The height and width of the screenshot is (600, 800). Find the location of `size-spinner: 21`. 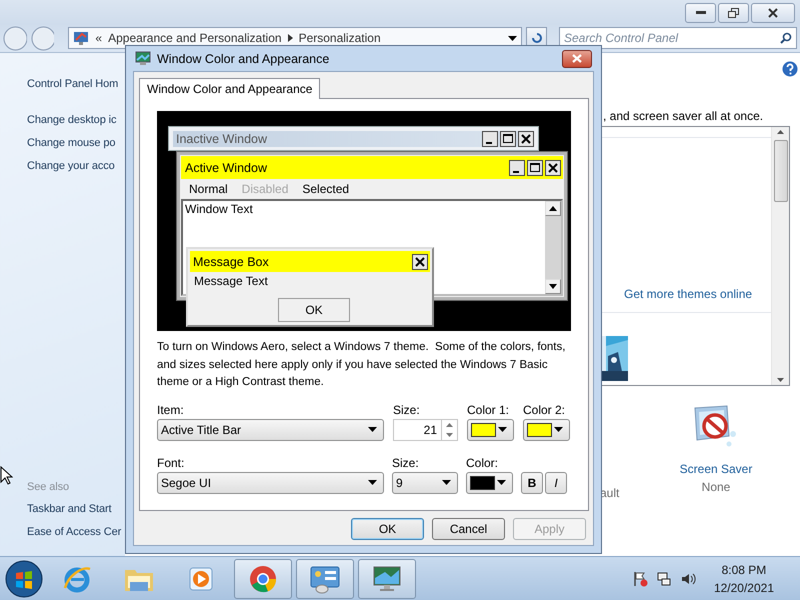

size-spinner: 21 is located at coordinates (425, 429).